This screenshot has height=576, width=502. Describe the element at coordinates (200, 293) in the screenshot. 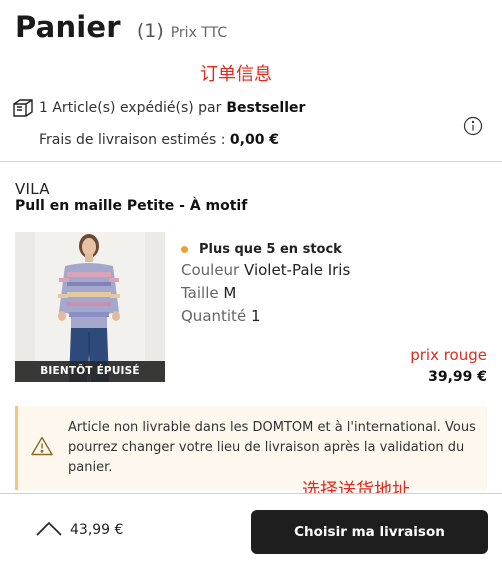

I see `size-label: Taille` at that location.